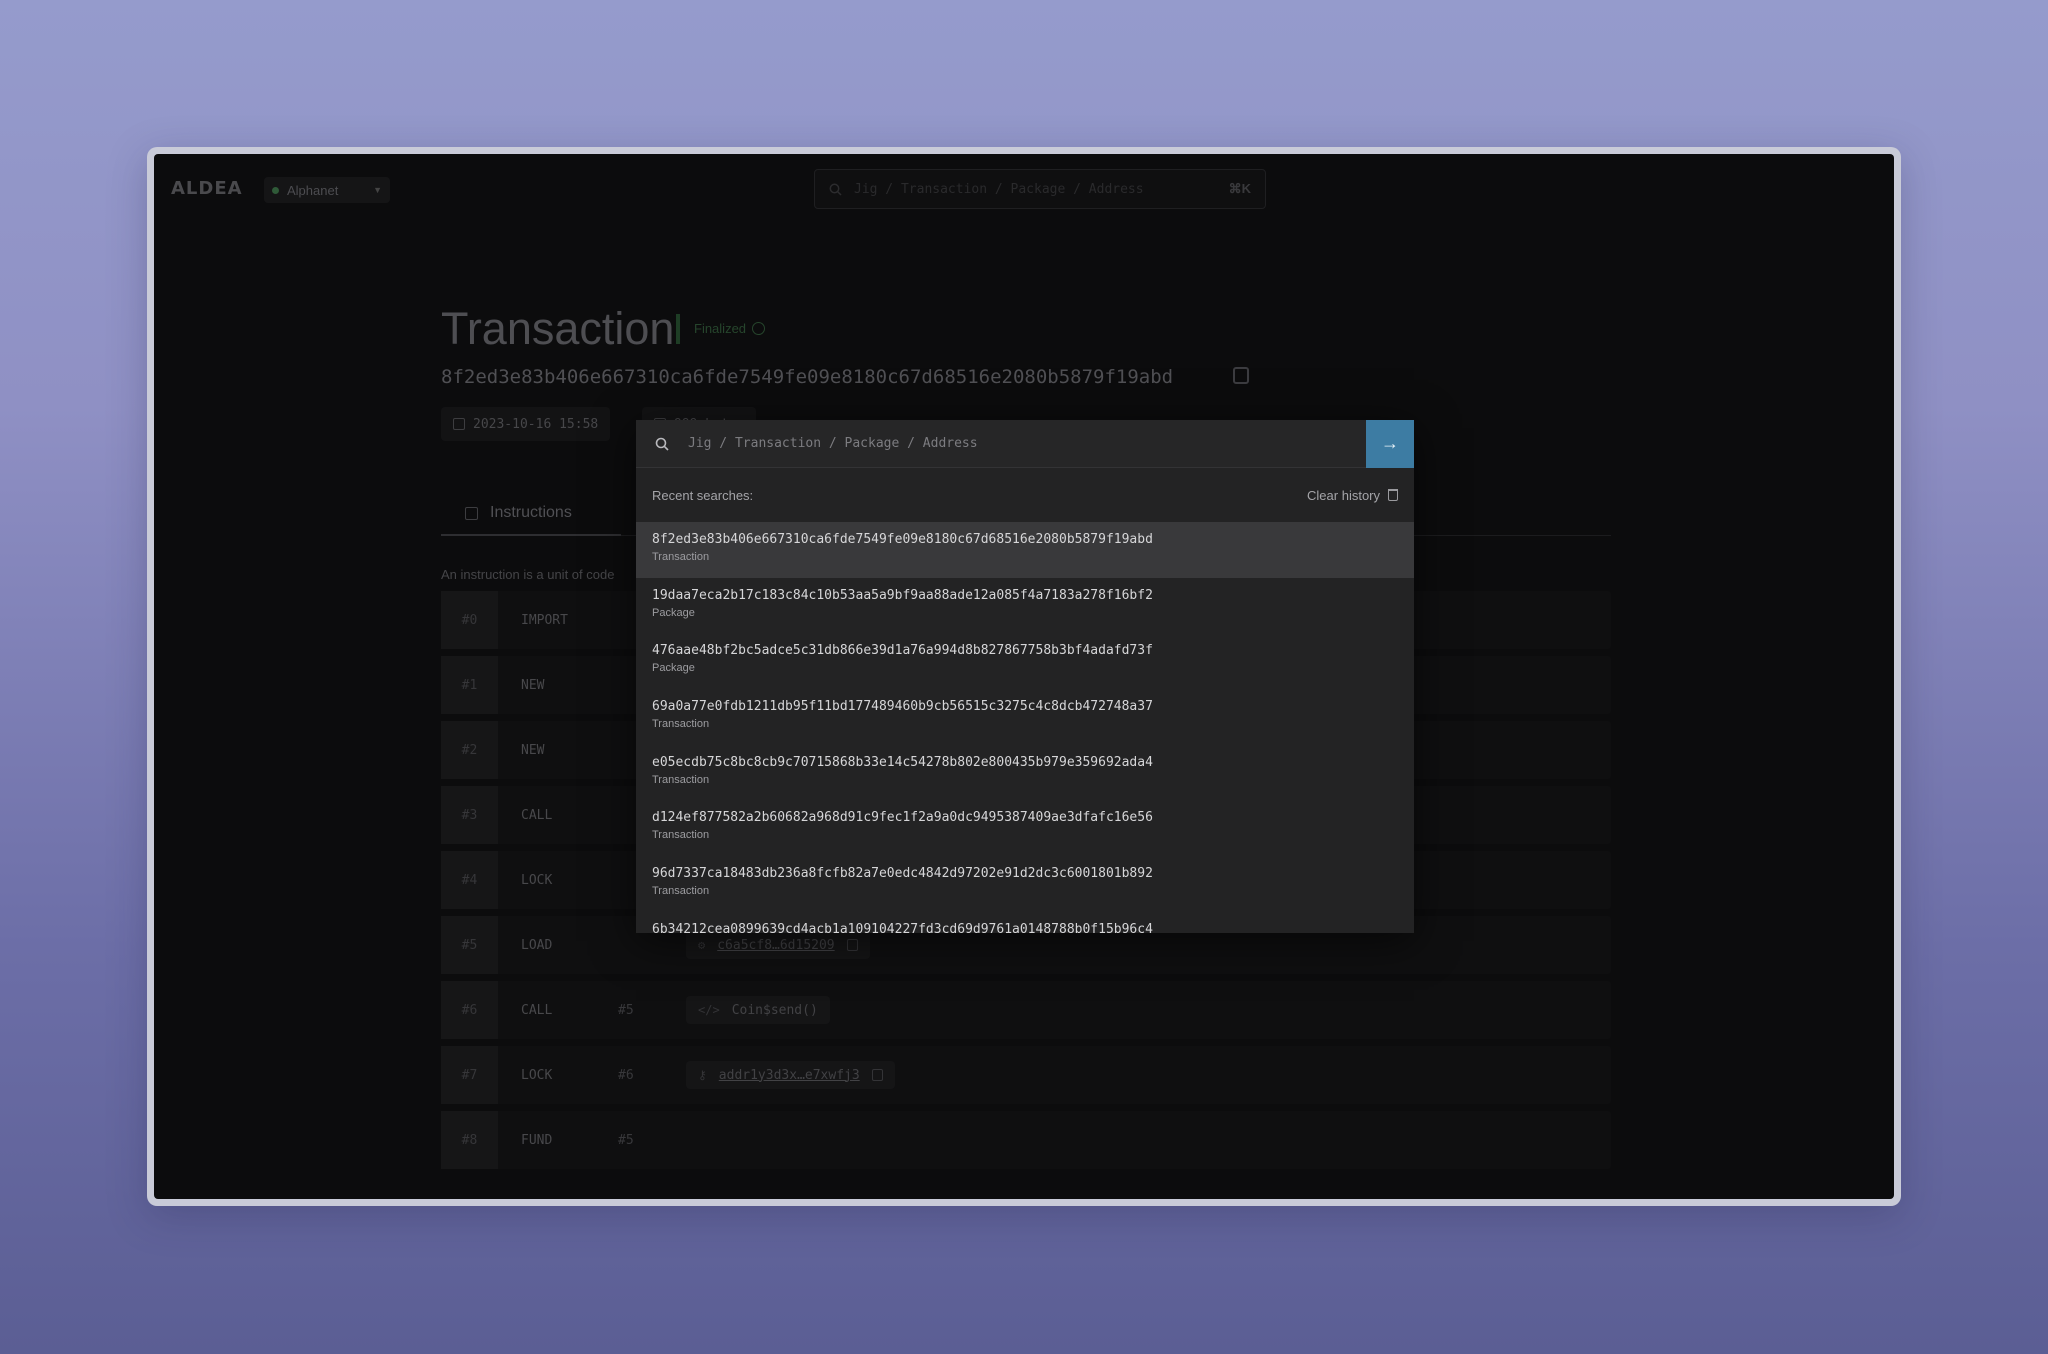  What do you see at coordinates (536, 424) in the screenshot?
I see `date-value: 2023-10-16 15:58` at bounding box center [536, 424].